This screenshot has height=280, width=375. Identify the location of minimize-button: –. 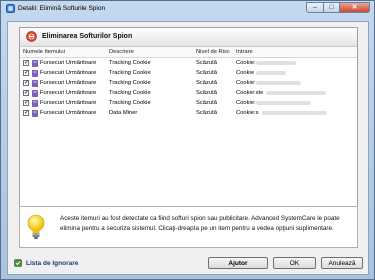
(315, 7).